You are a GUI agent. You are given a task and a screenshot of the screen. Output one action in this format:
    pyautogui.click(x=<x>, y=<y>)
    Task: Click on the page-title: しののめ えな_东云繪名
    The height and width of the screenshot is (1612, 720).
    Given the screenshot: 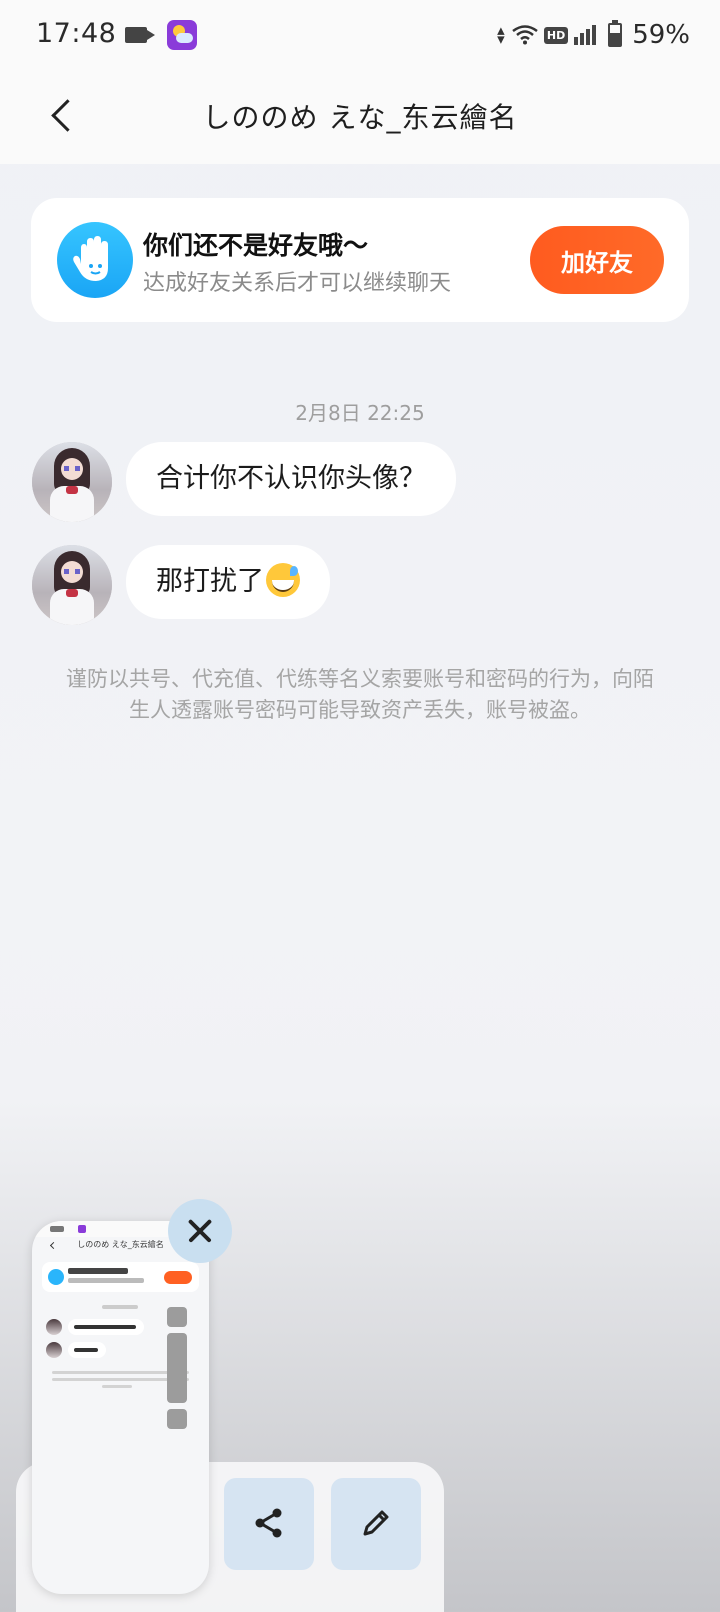 What is the action you would take?
    pyautogui.click(x=360, y=117)
    